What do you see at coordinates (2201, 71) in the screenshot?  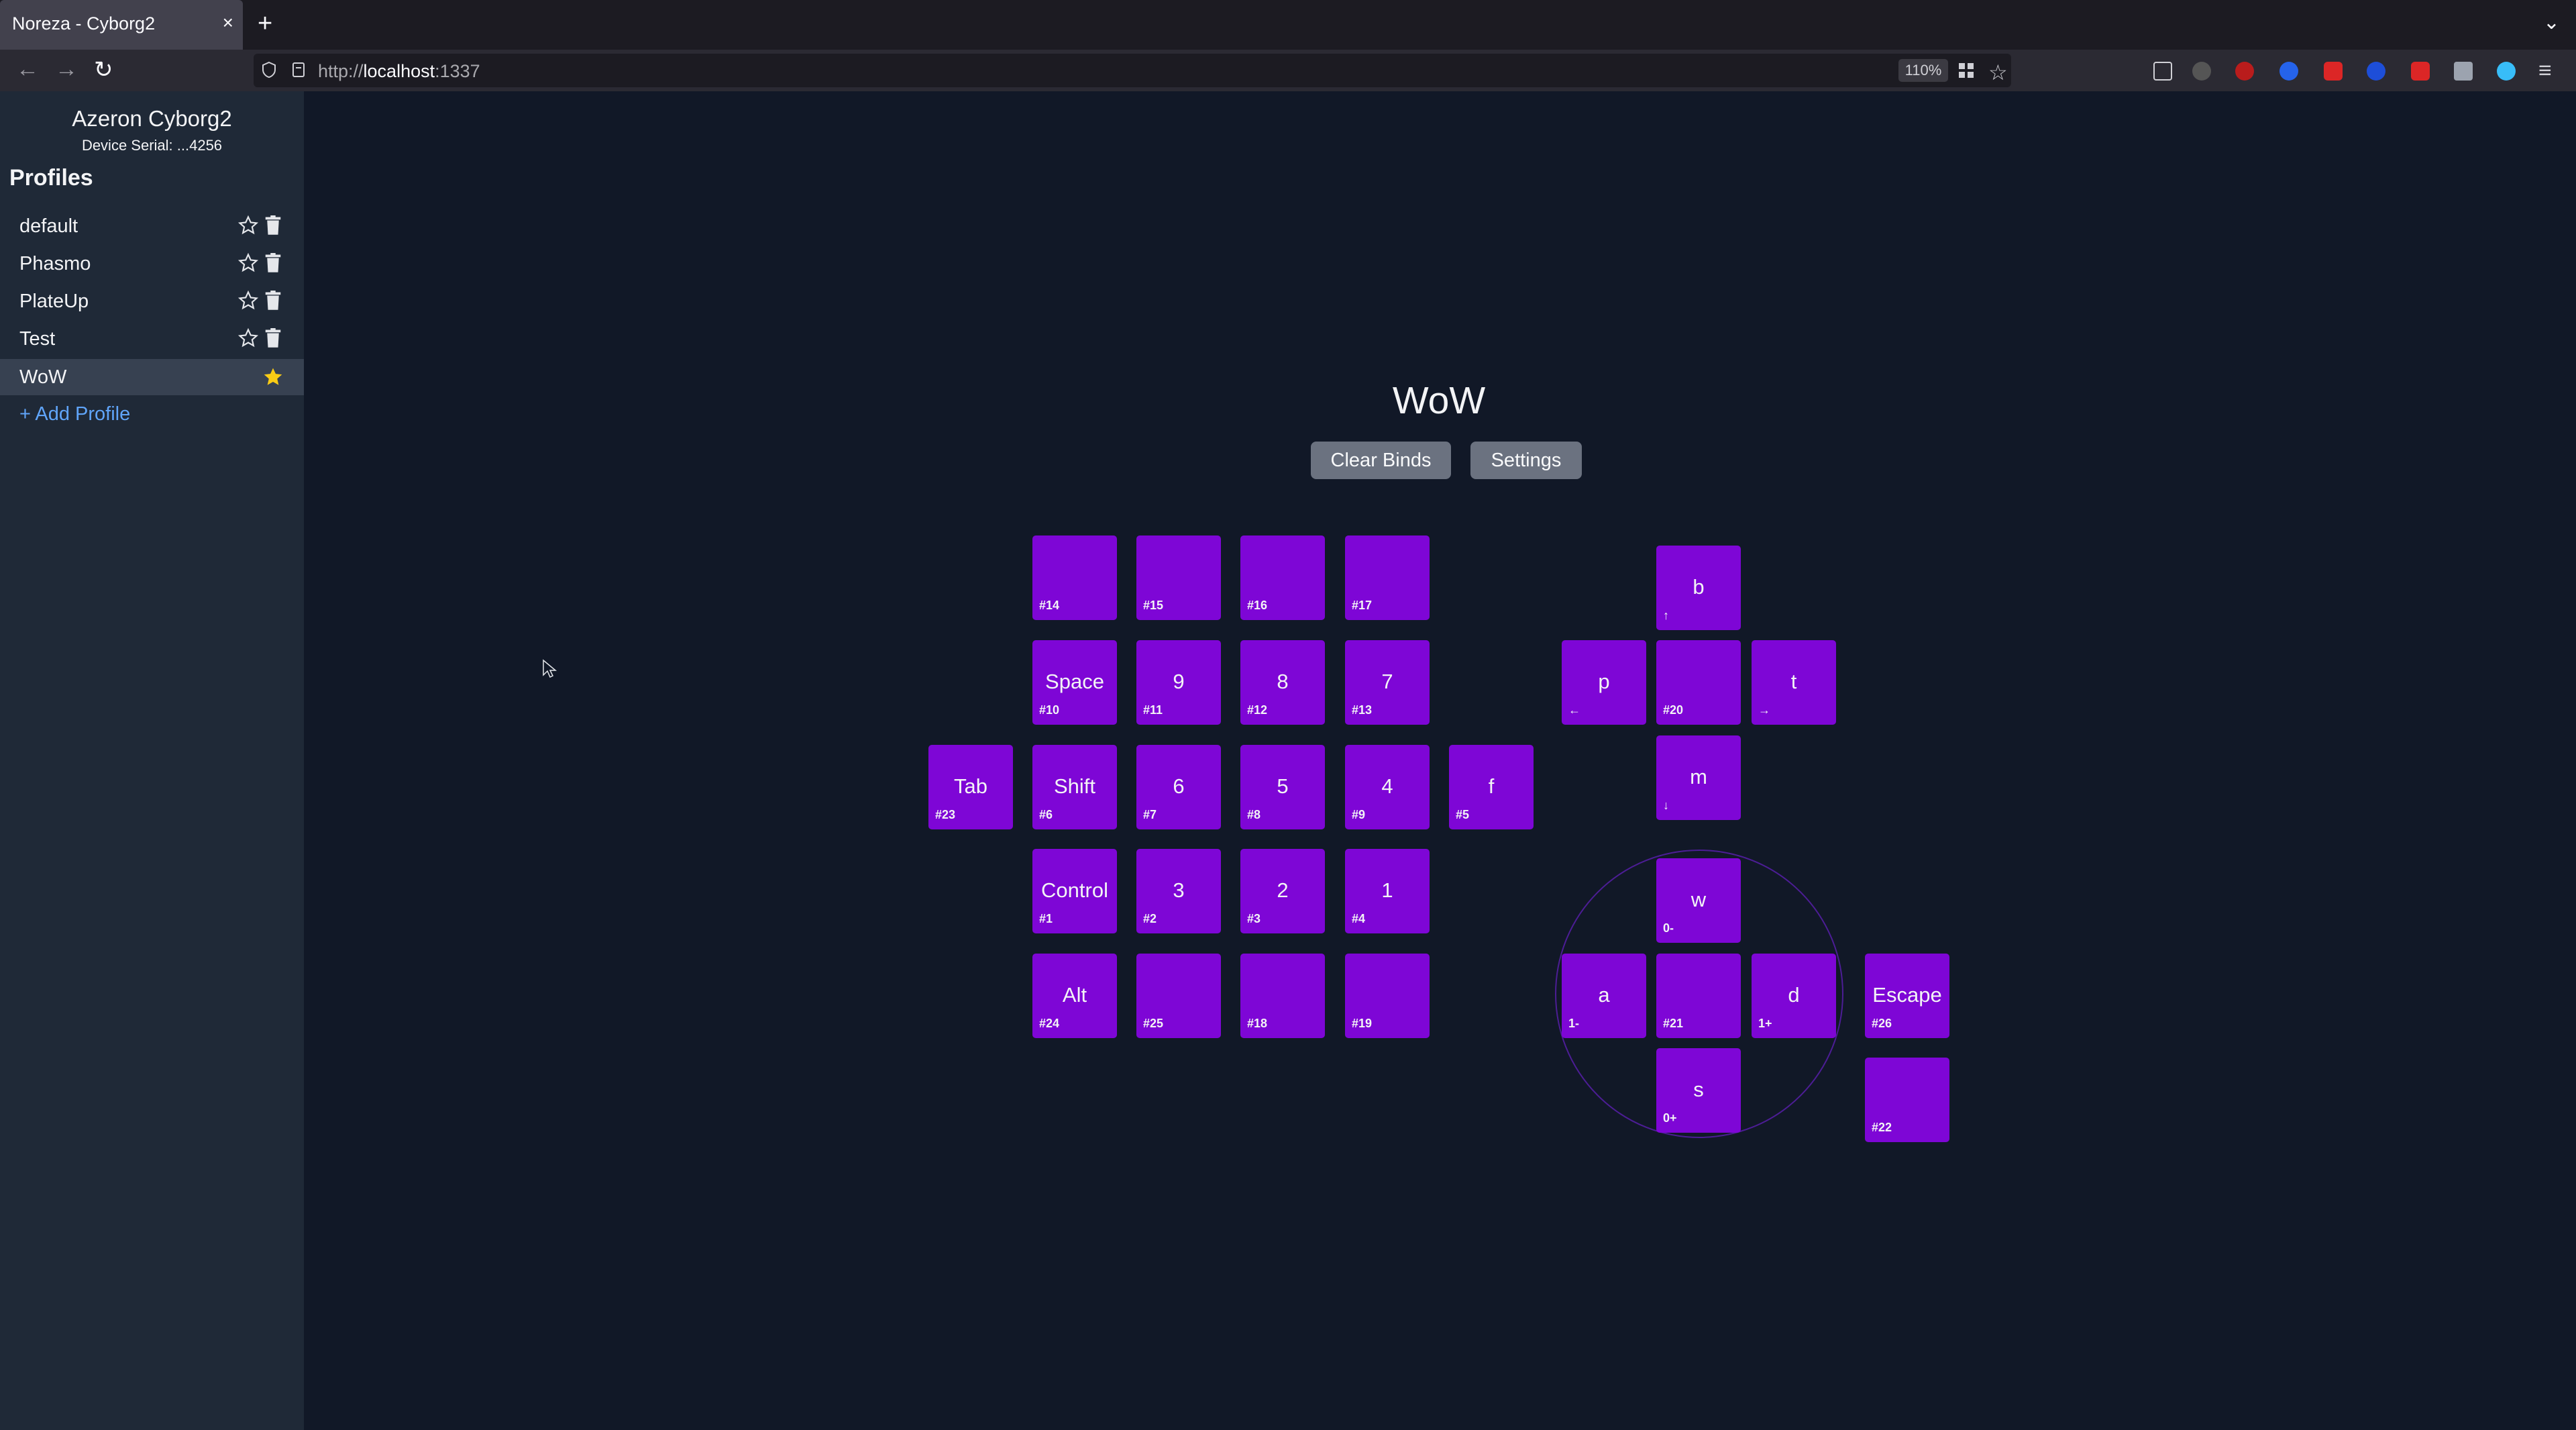 I see `extension-glasses-icon` at bounding box center [2201, 71].